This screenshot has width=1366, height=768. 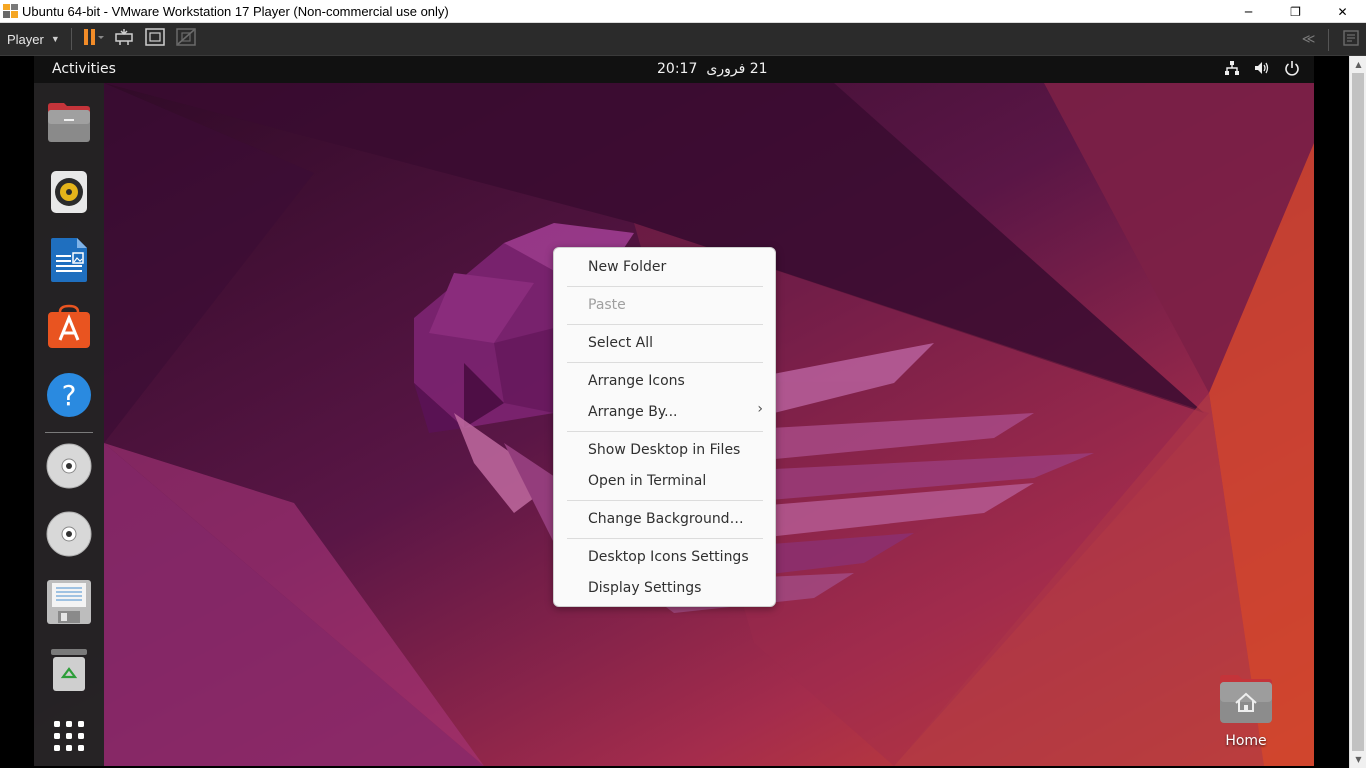 I want to click on menu-item-paste: Paste, so click(x=607, y=305).